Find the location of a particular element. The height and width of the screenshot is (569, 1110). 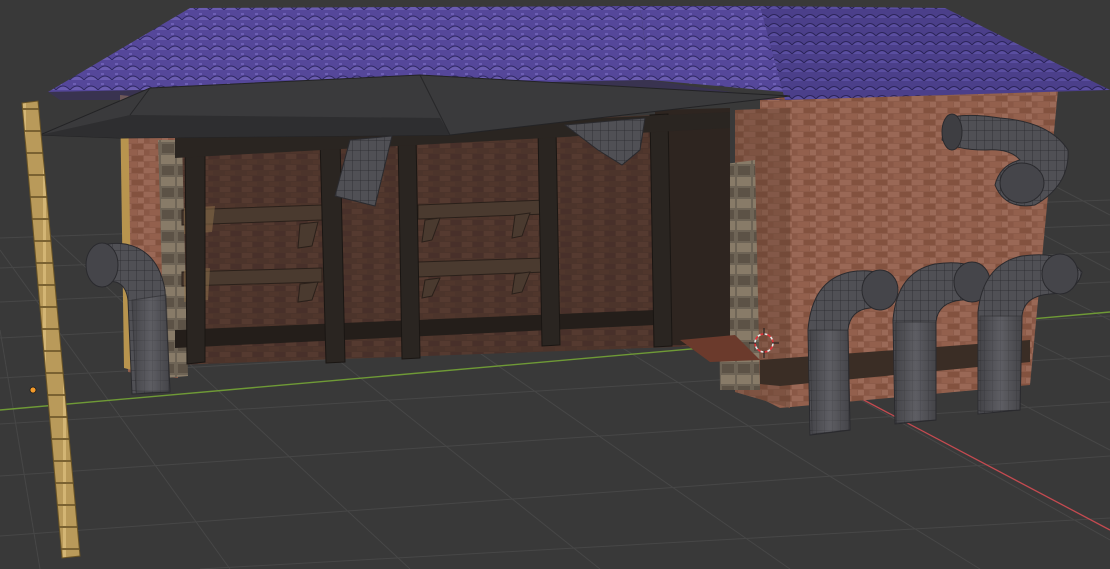

roof-right-hip is located at coordinates (712, 49).